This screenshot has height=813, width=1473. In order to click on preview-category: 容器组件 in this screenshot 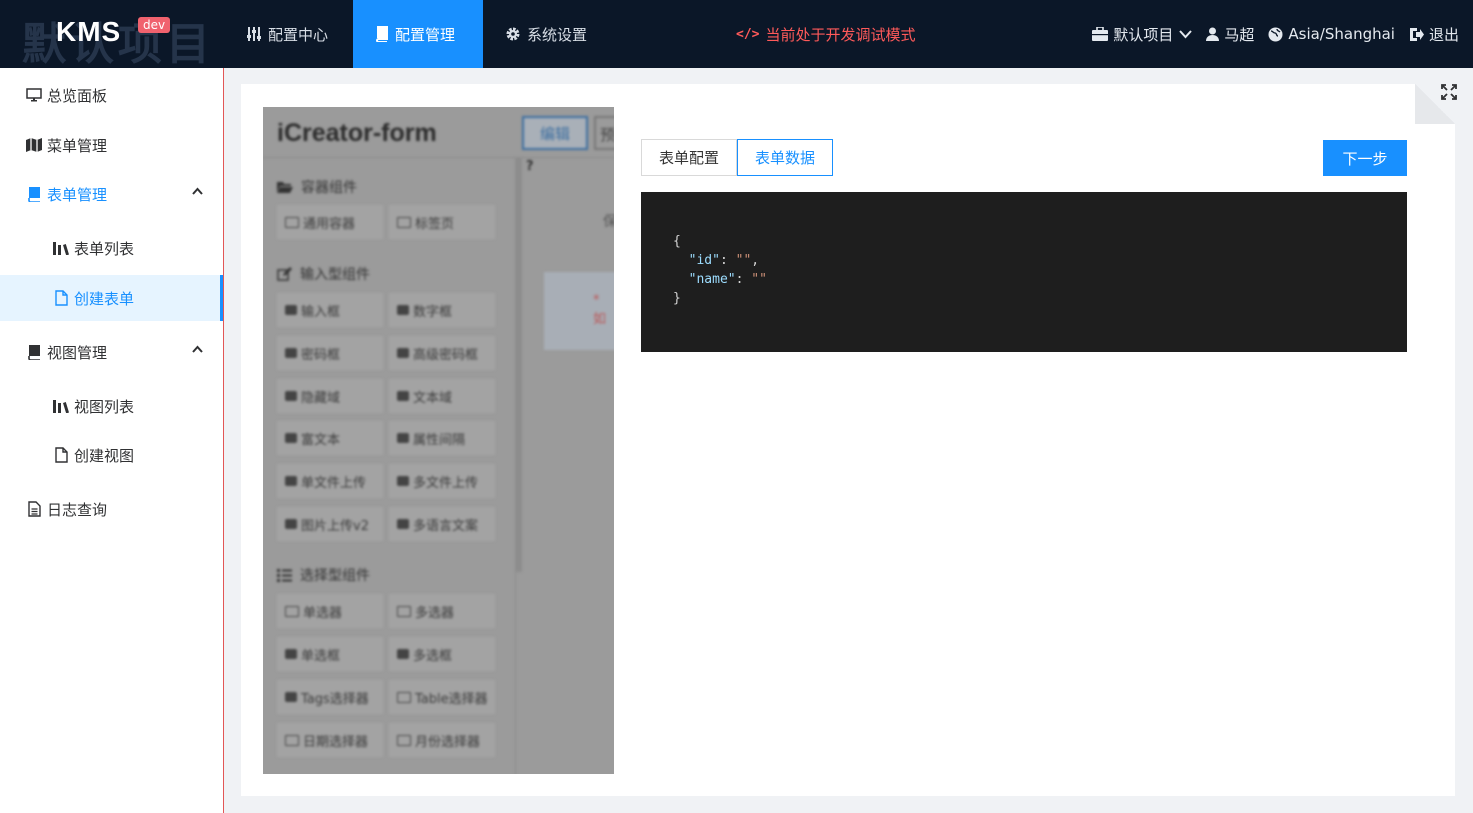, I will do `click(317, 187)`.